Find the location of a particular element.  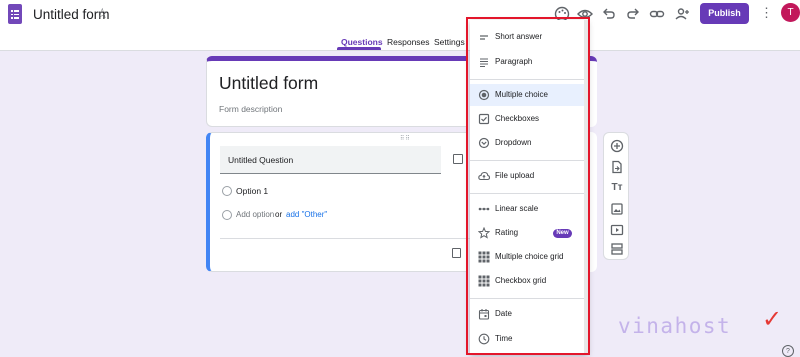

menu-item-label: Short answer is located at coordinates (519, 36).